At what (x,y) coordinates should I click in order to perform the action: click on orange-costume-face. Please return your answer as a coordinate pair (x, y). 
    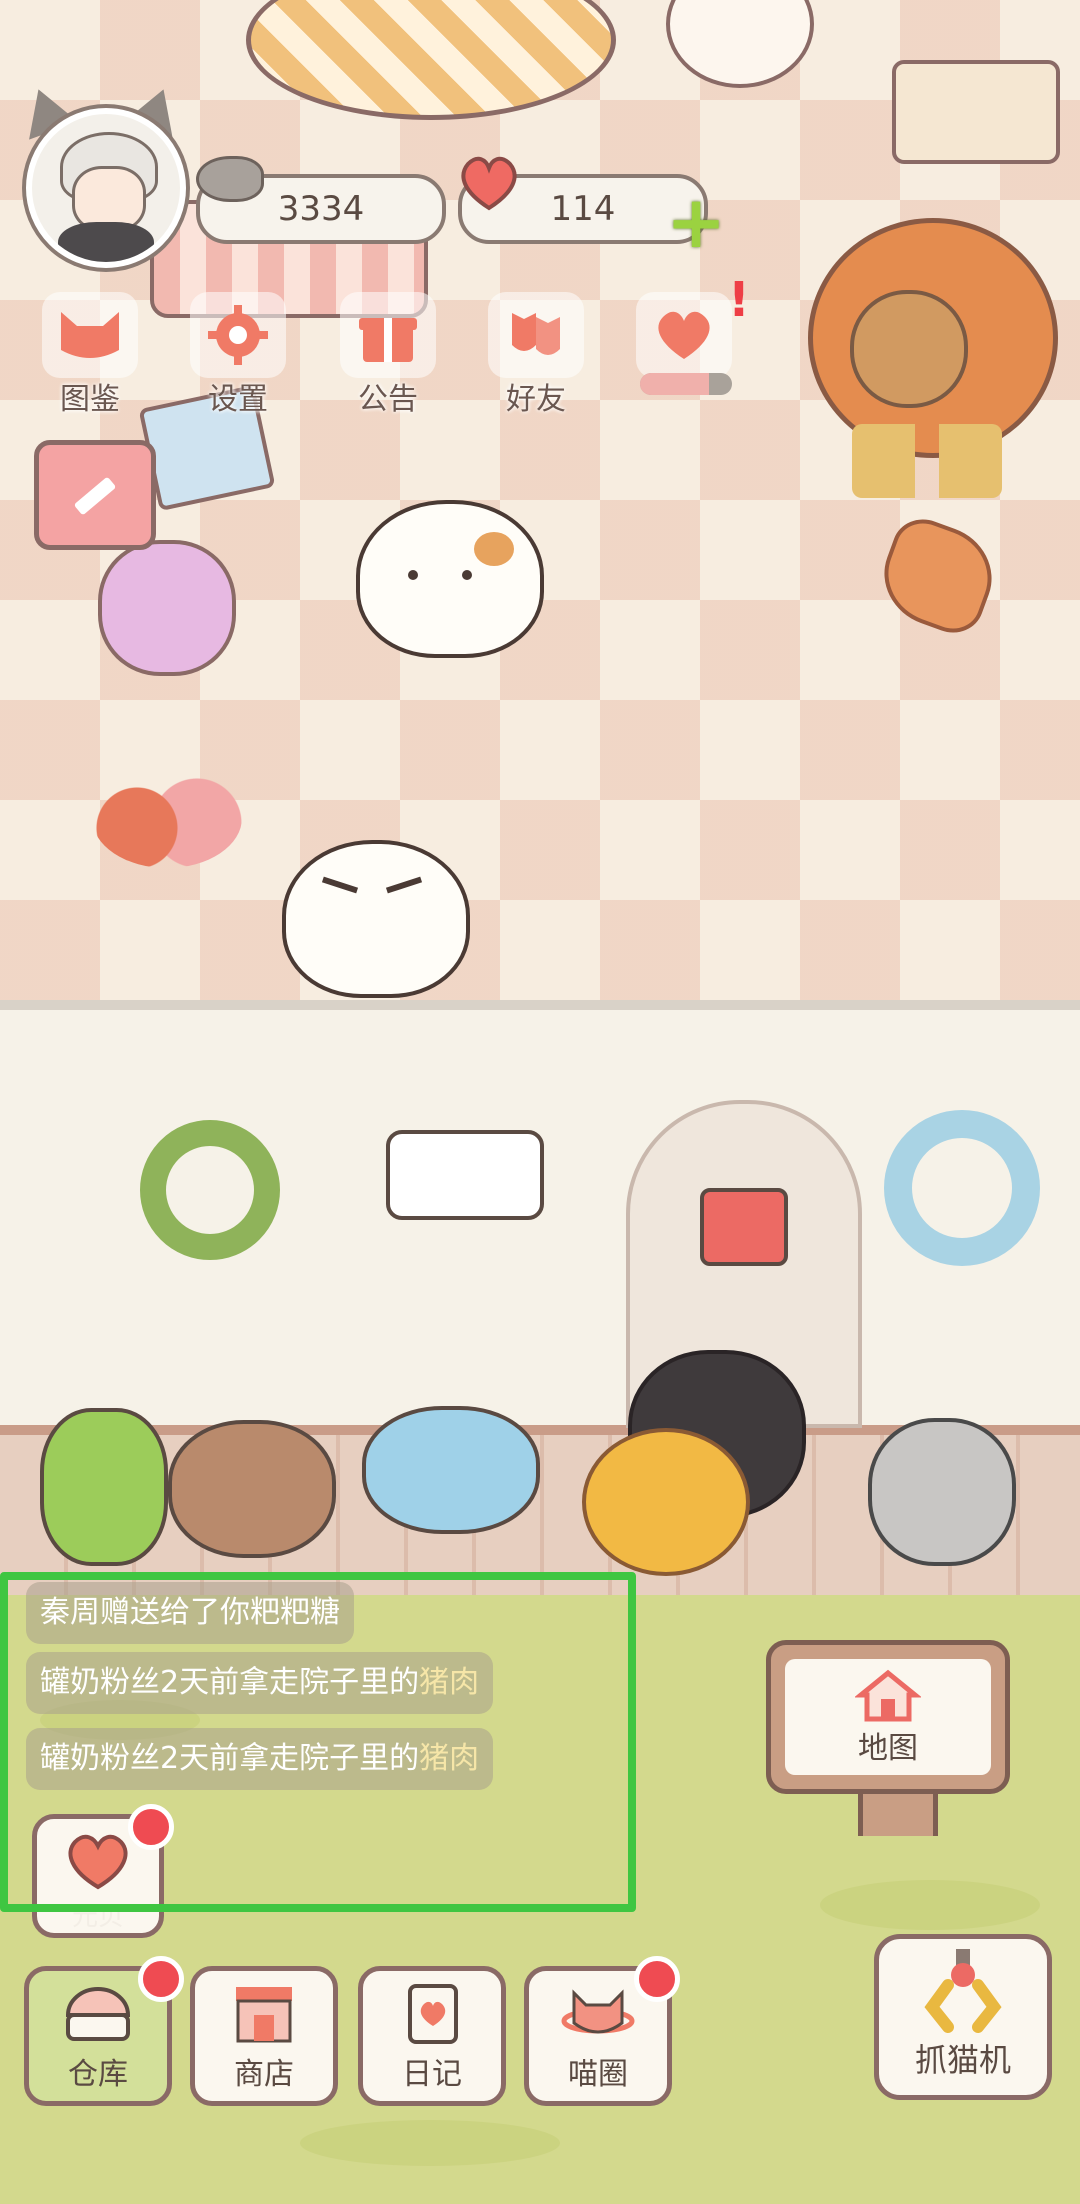
    Looking at the image, I should click on (909, 349).